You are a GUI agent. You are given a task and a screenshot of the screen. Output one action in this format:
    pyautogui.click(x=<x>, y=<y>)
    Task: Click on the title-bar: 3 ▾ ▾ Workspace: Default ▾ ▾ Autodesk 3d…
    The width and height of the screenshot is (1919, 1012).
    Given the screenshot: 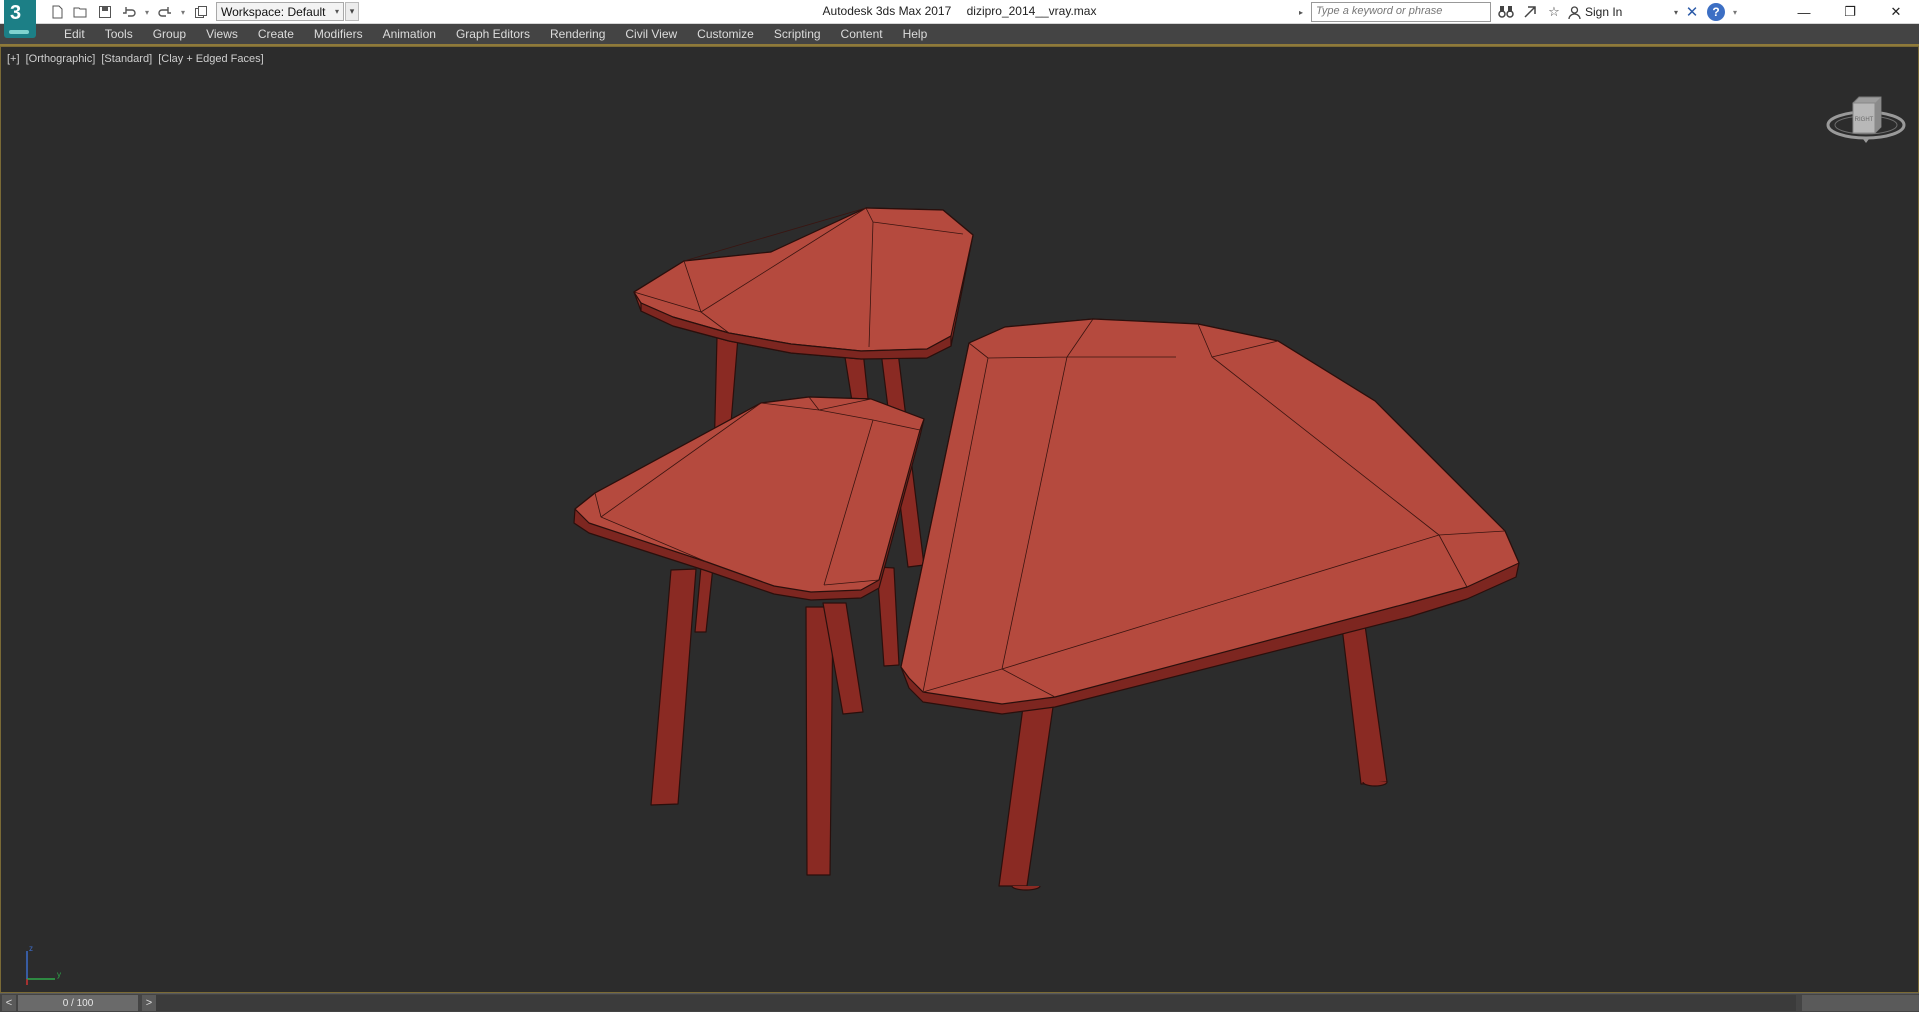 What is the action you would take?
    pyautogui.click(x=959, y=19)
    